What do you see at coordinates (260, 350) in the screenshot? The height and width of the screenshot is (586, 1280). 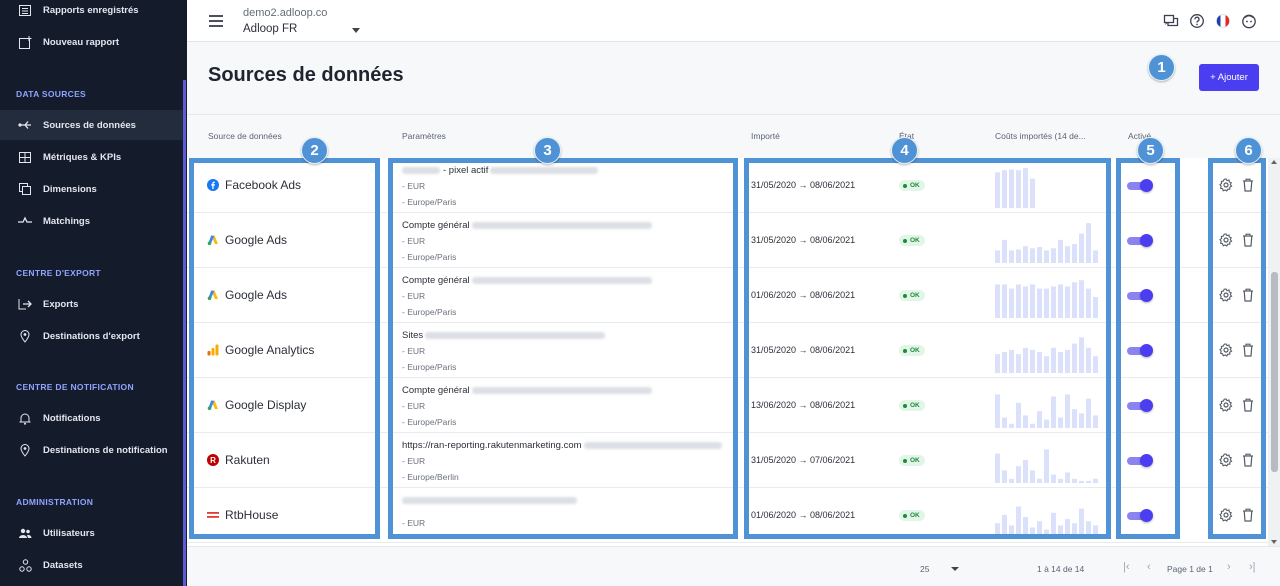 I see `source-name: Google Analytics` at bounding box center [260, 350].